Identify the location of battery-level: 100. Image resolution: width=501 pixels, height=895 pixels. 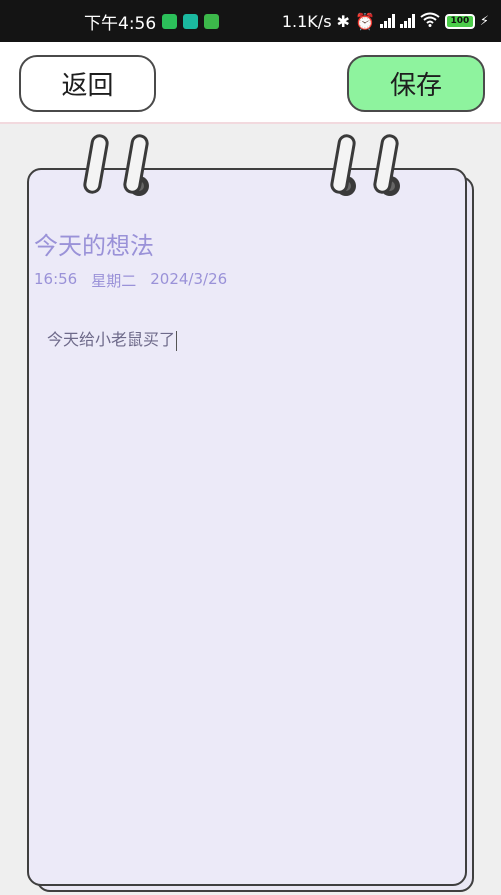
(460, 21).